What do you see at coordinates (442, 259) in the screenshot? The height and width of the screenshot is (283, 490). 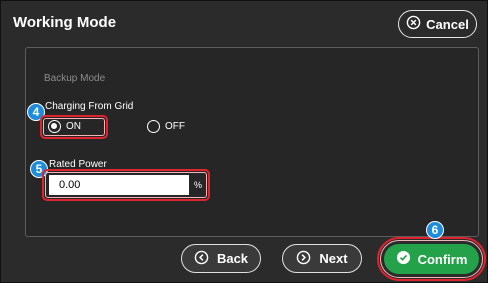 I see `confirm-button-label: Confirm` at bounding box center [442, 259].